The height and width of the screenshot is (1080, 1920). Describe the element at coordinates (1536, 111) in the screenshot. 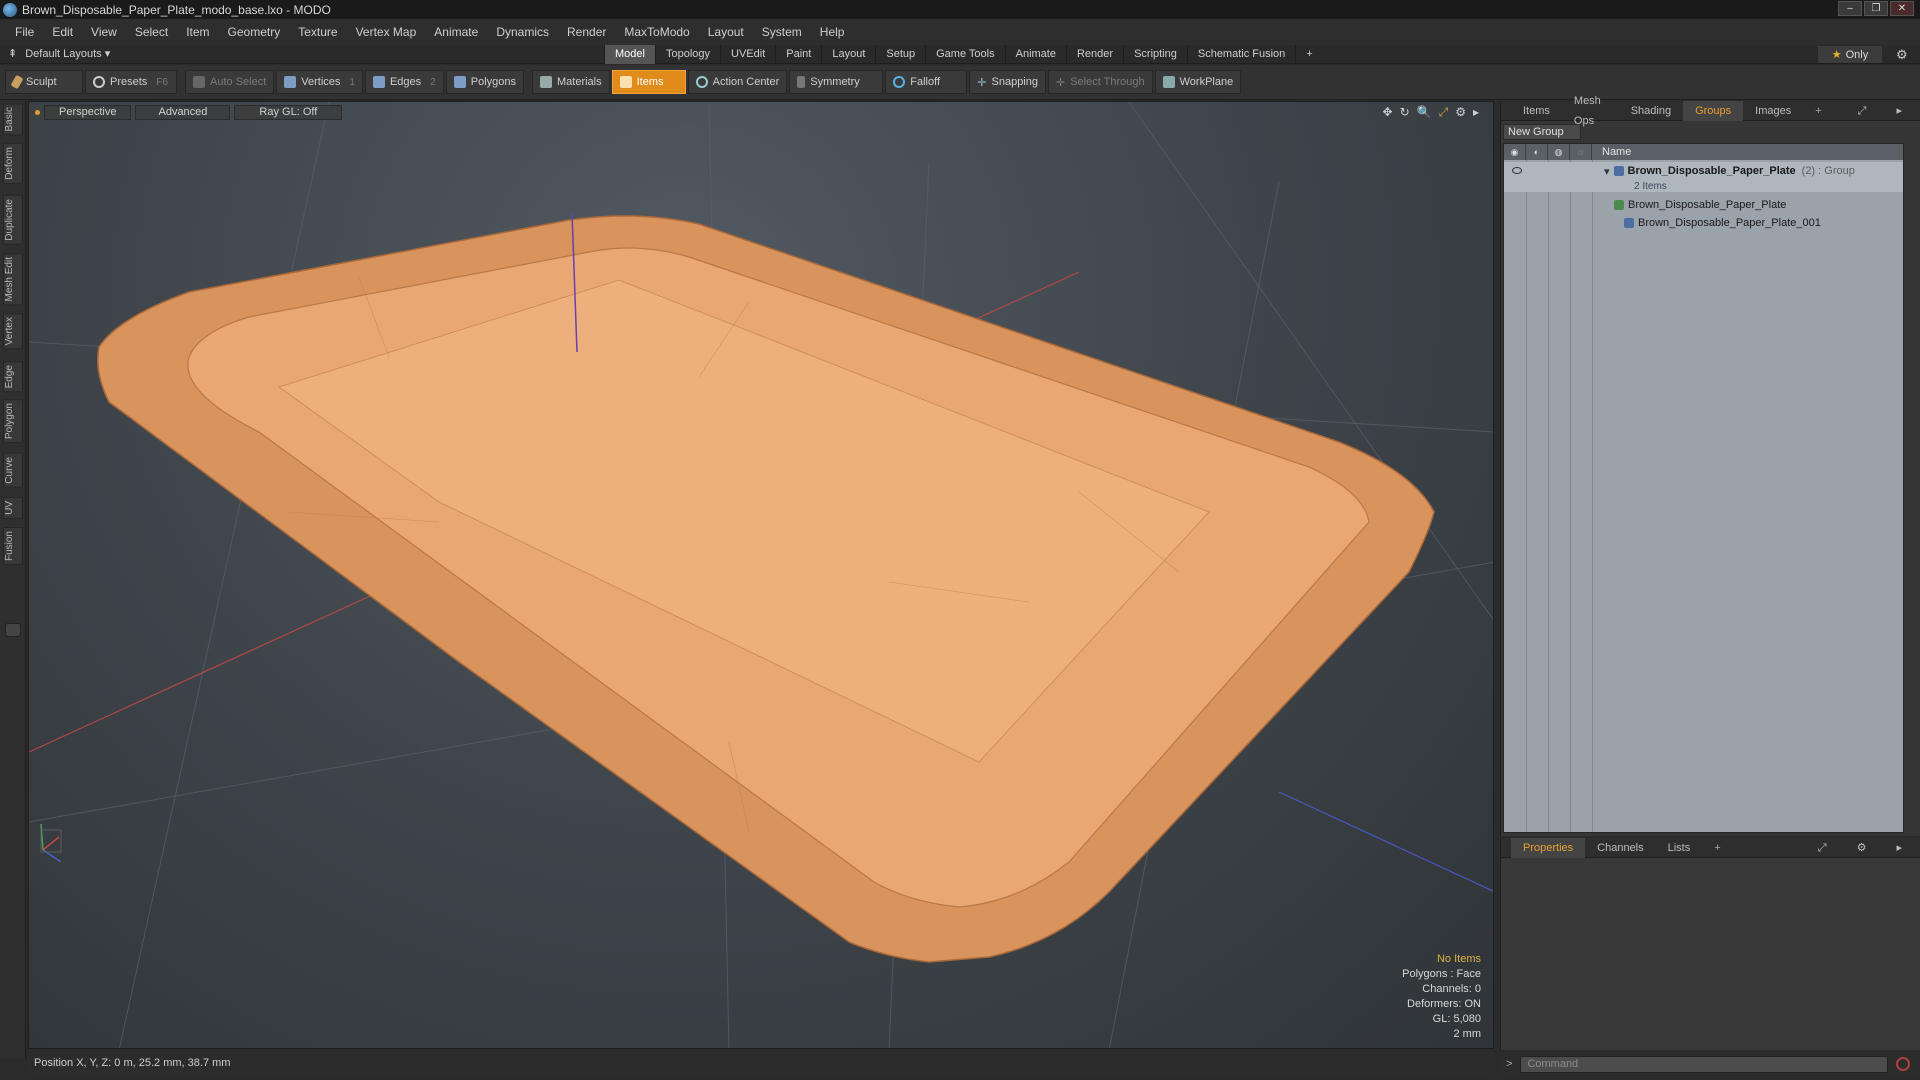

I see `tab-items: Items` at that location.